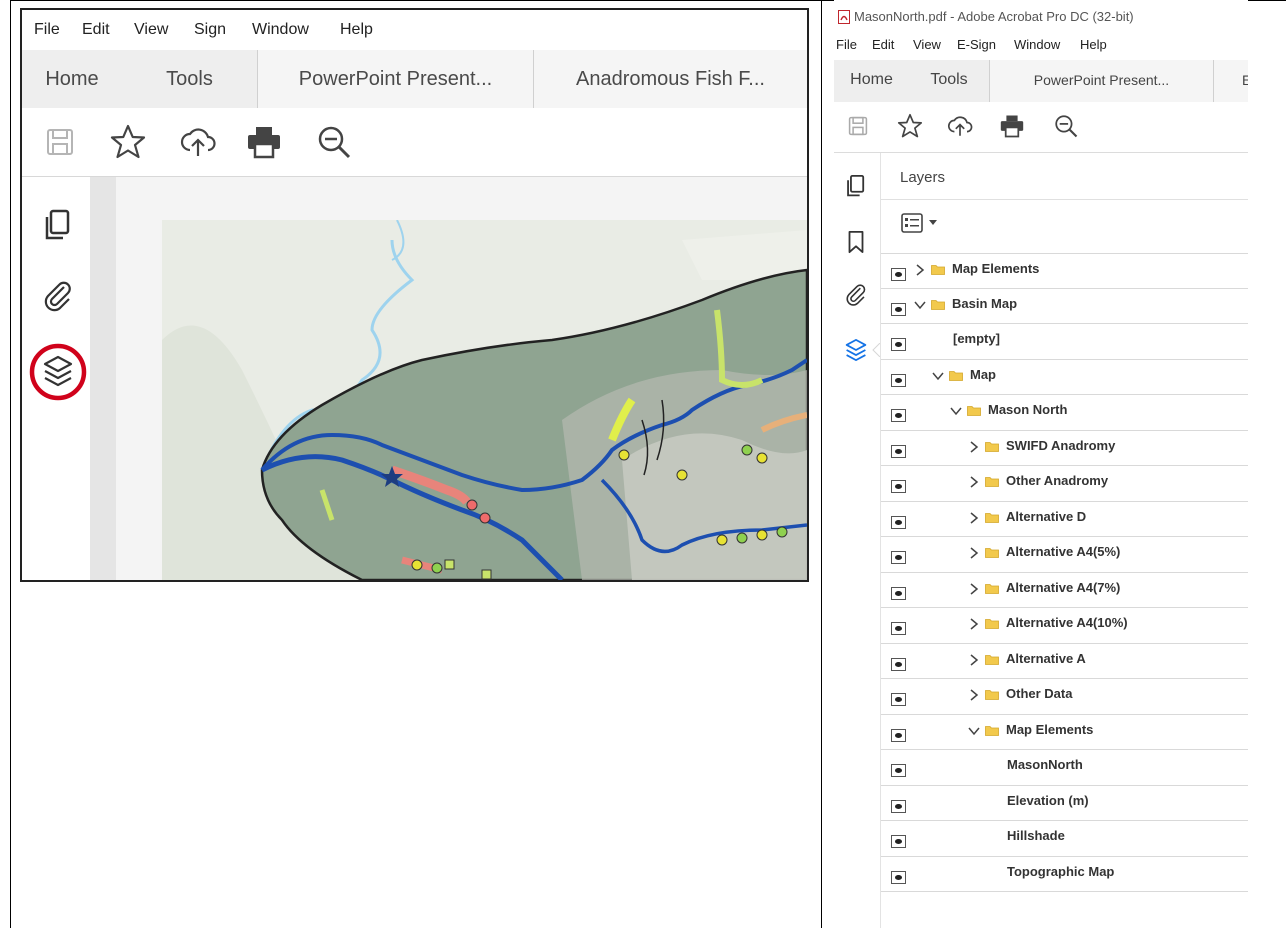 The height and width of the screenshot is (928, 1286). I want to click on layer-row: Topographic Map, so click(1064, 874).